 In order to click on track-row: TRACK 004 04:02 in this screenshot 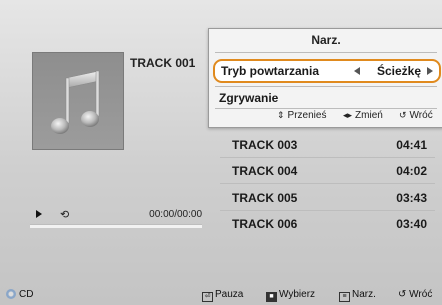, I will do `click(327, 171)`.